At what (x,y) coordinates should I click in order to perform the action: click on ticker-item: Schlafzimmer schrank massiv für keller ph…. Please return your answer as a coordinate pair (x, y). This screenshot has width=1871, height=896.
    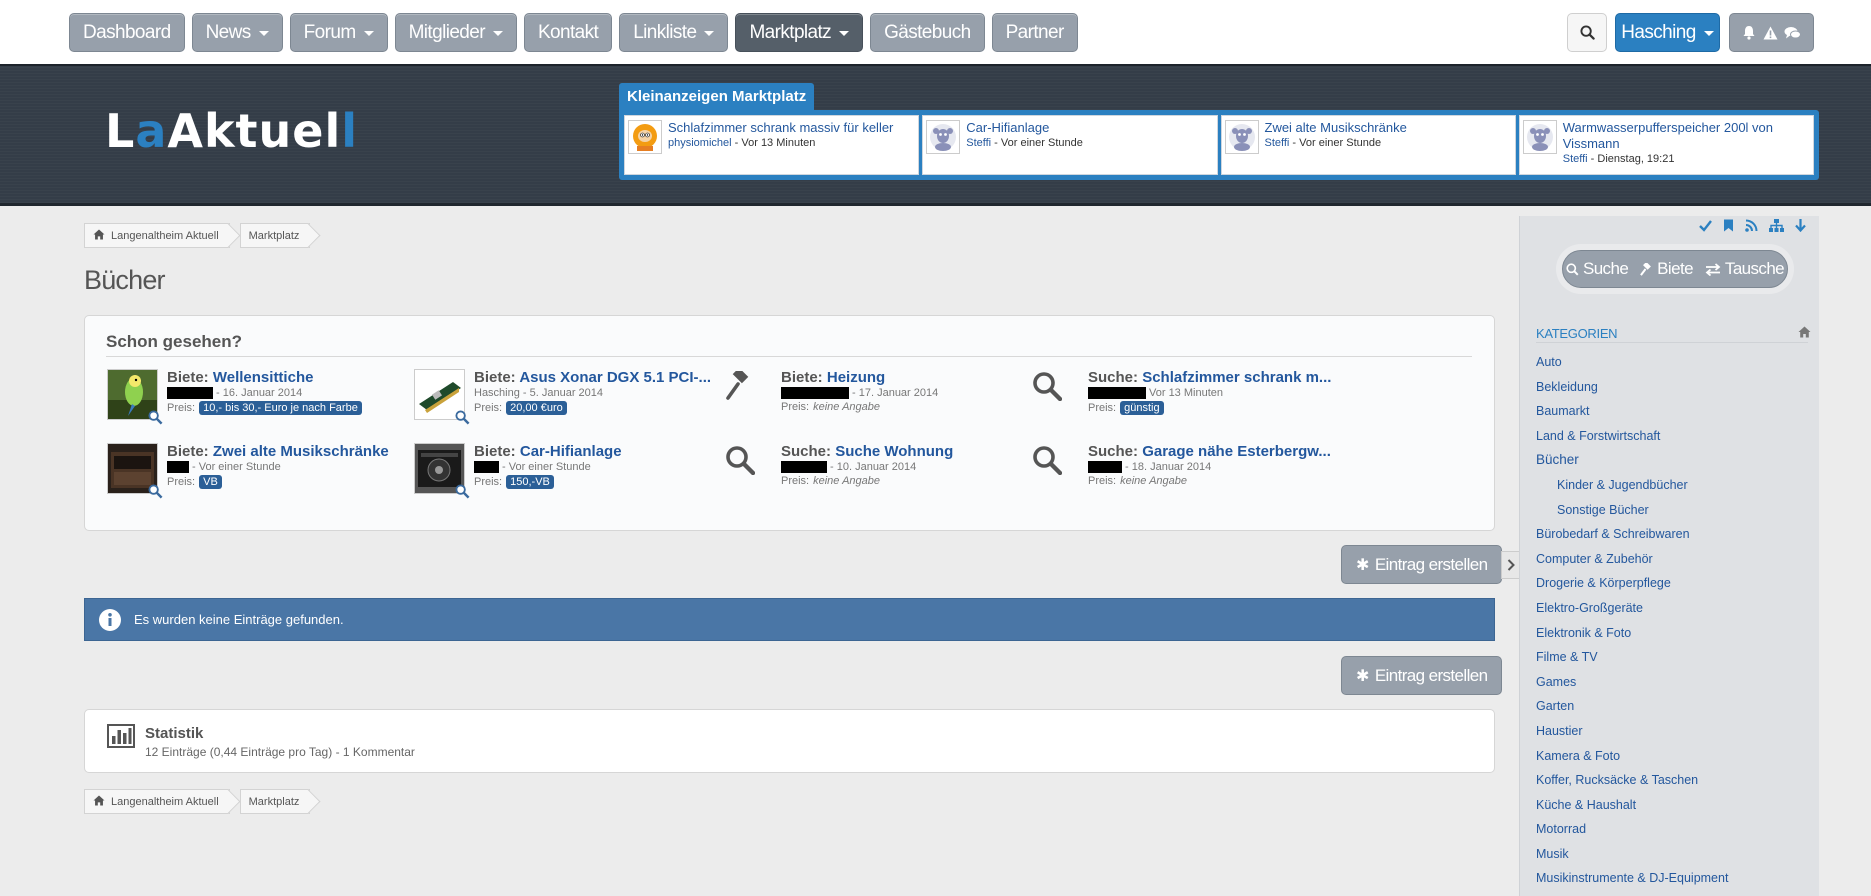
    Looking at the image, I should click on (772, 145).